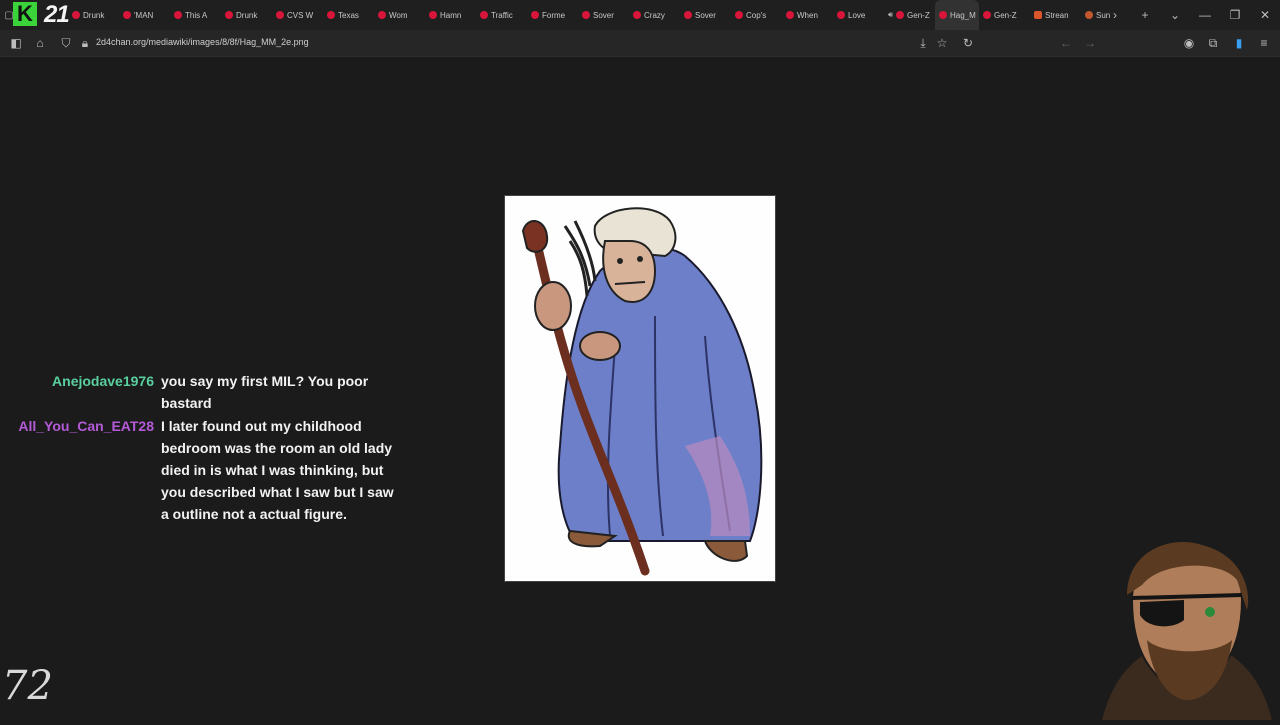 This screenshot has height=725, width=1280. I want to click on browser-tab: Forme, so click(552, 15).